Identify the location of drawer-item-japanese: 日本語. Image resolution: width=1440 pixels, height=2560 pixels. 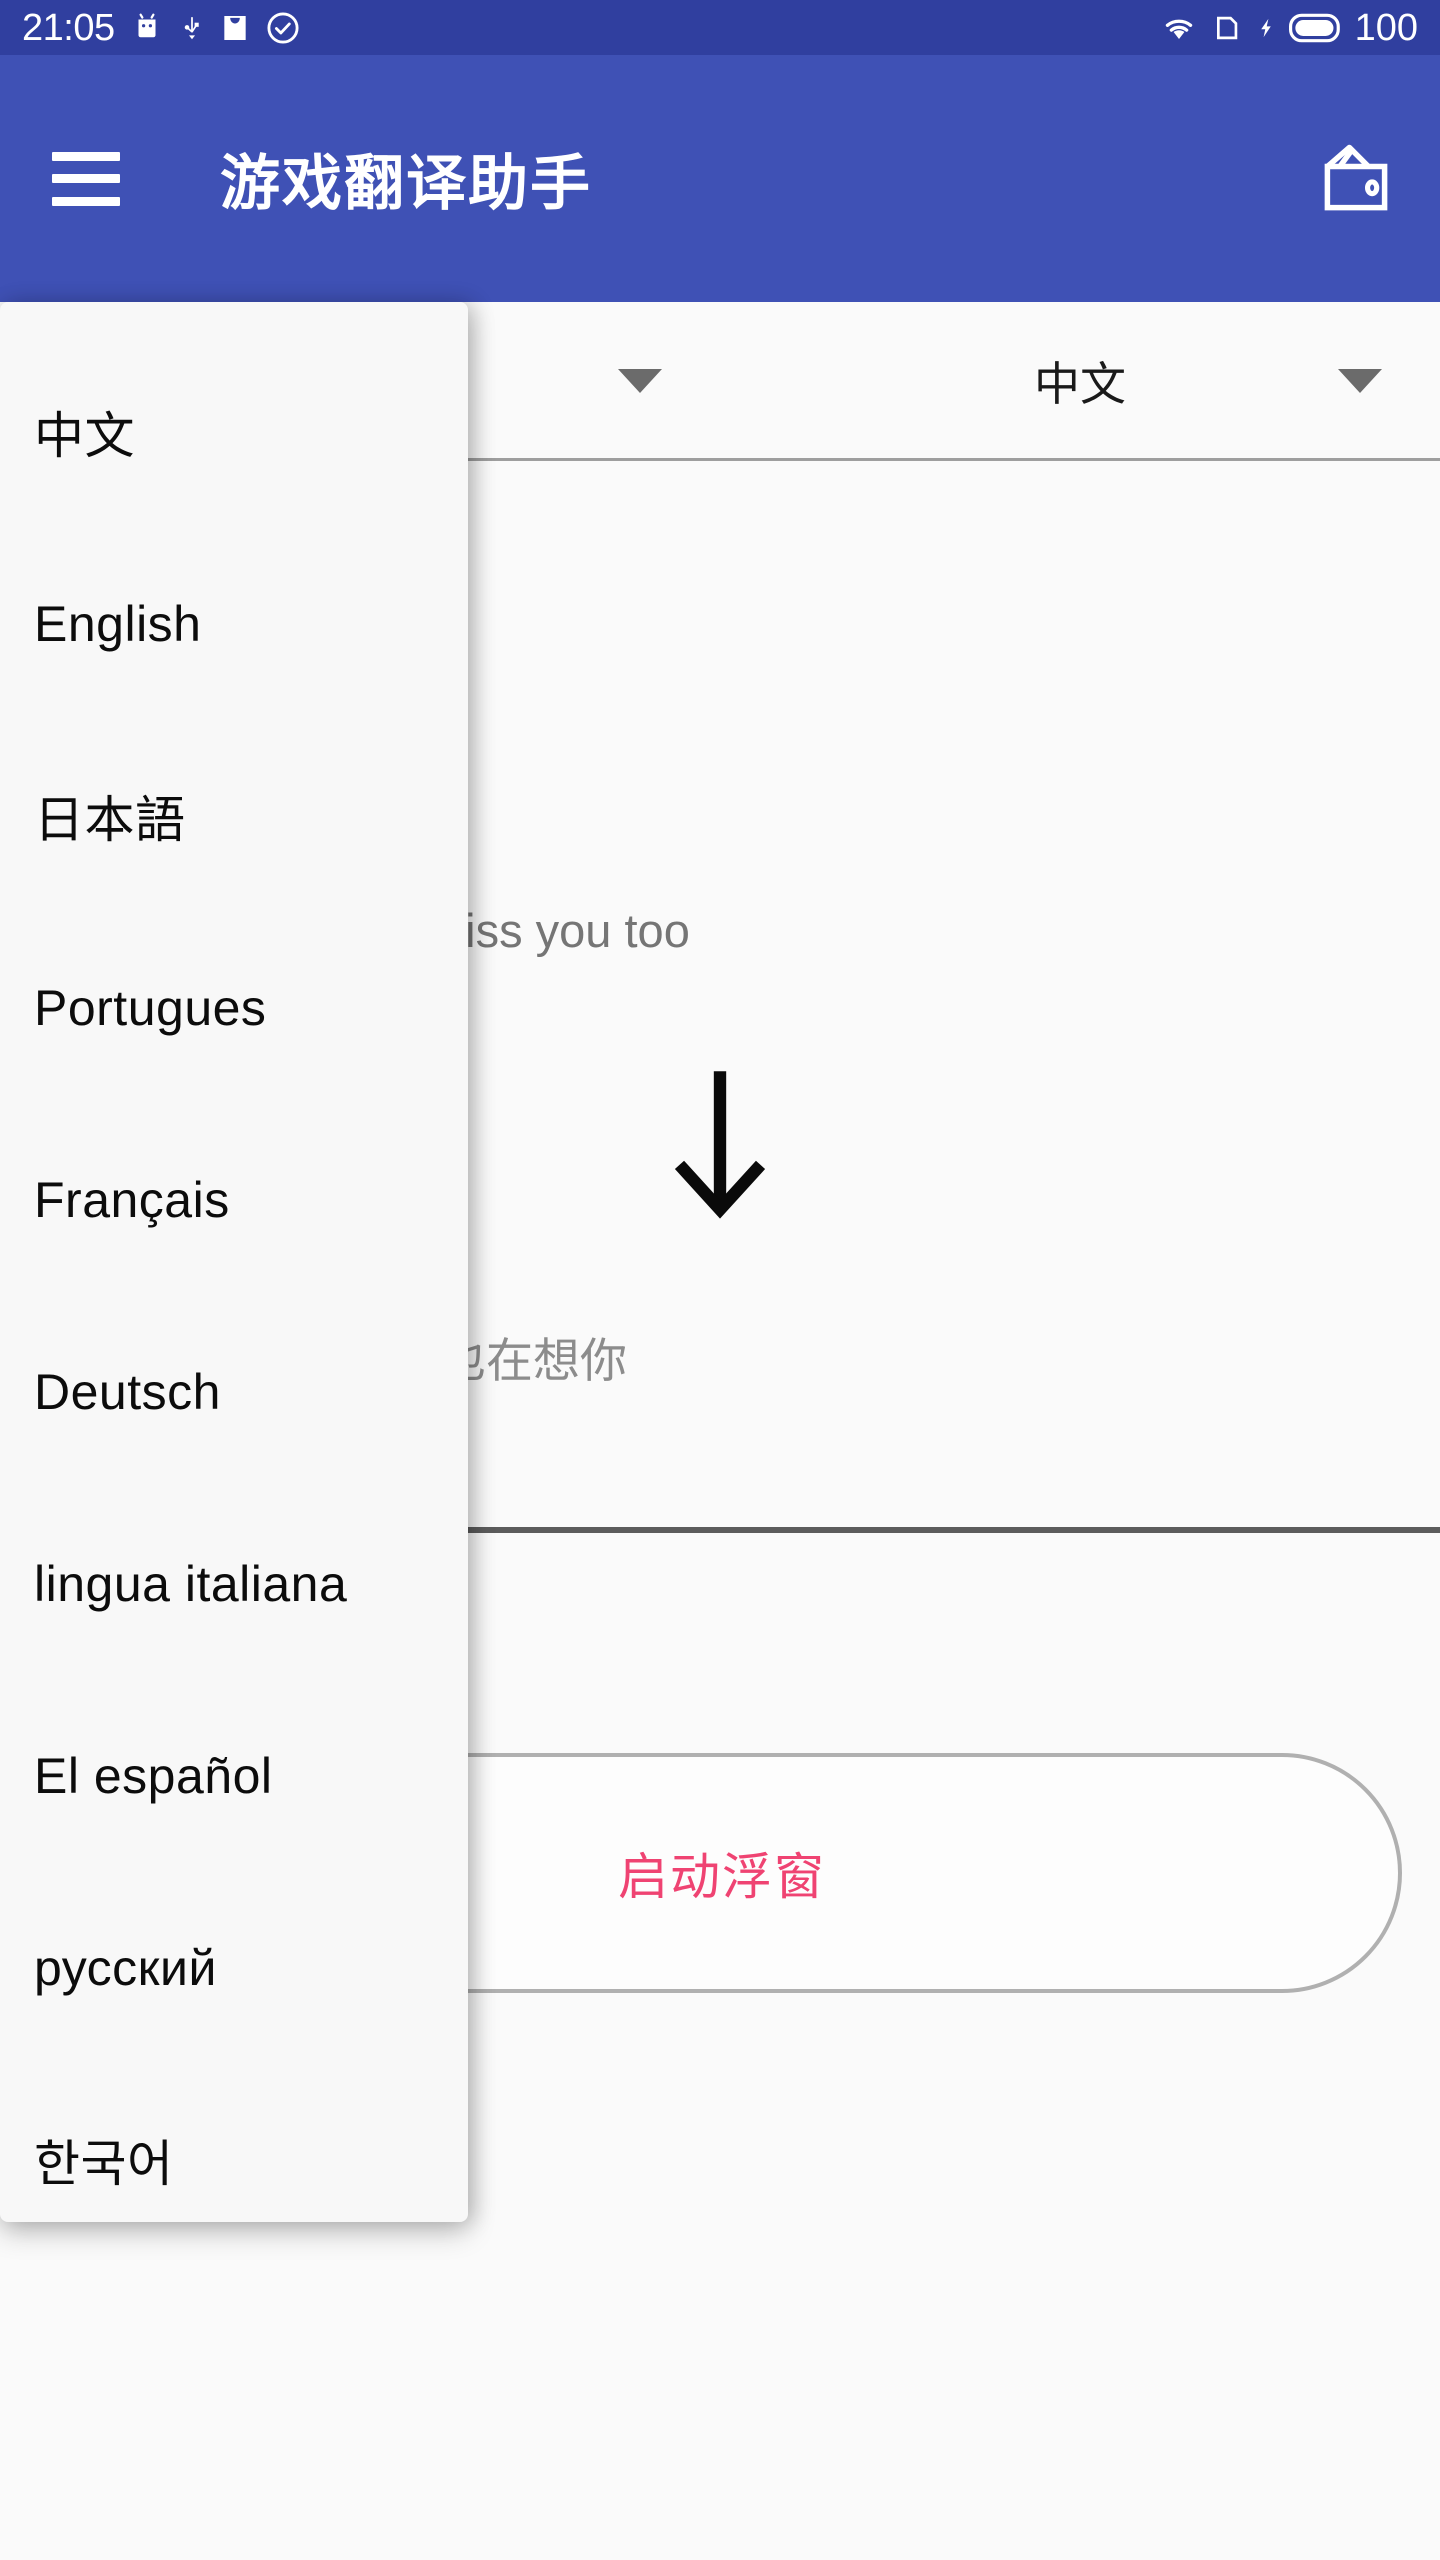
(234, 816).